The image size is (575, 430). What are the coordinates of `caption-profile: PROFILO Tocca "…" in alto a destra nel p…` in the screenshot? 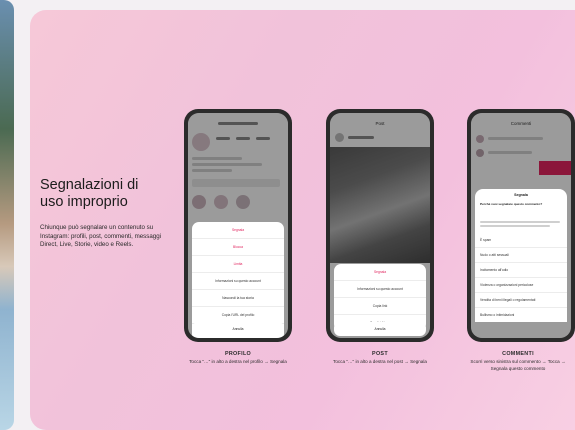 It's located at (238, 358).